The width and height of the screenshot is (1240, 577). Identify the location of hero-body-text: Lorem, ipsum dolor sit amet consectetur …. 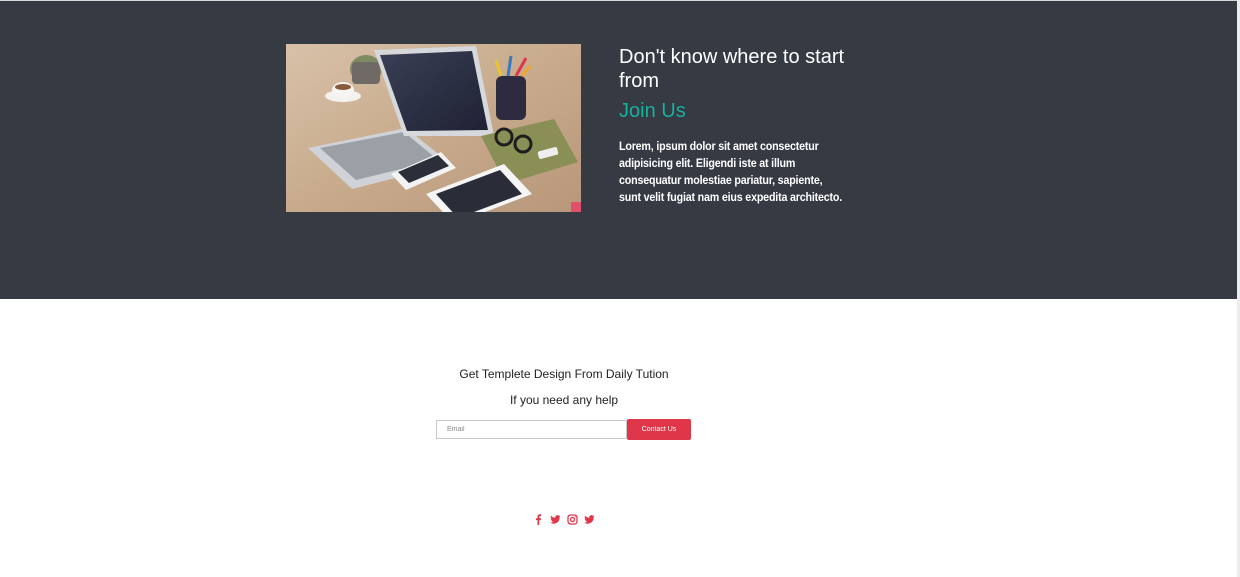
(731, 172).